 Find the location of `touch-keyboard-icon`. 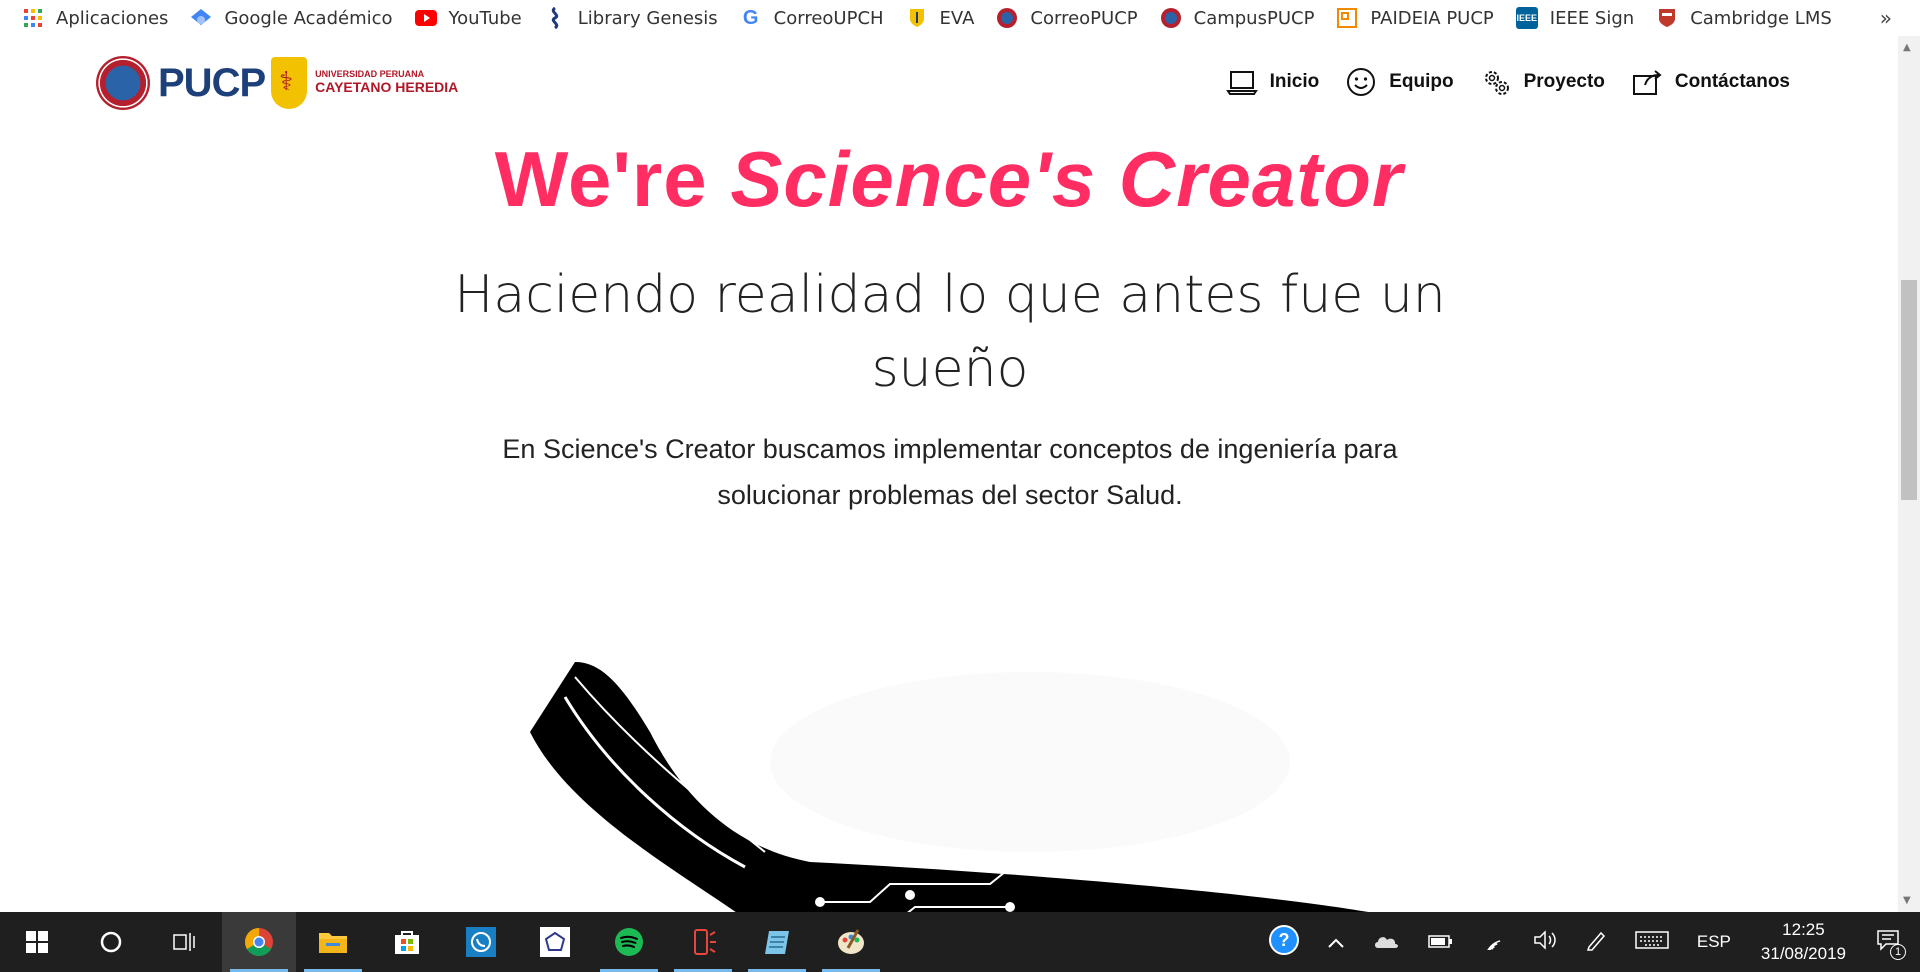

touch-keyboard-icon is located at coordinates (1652, 942).